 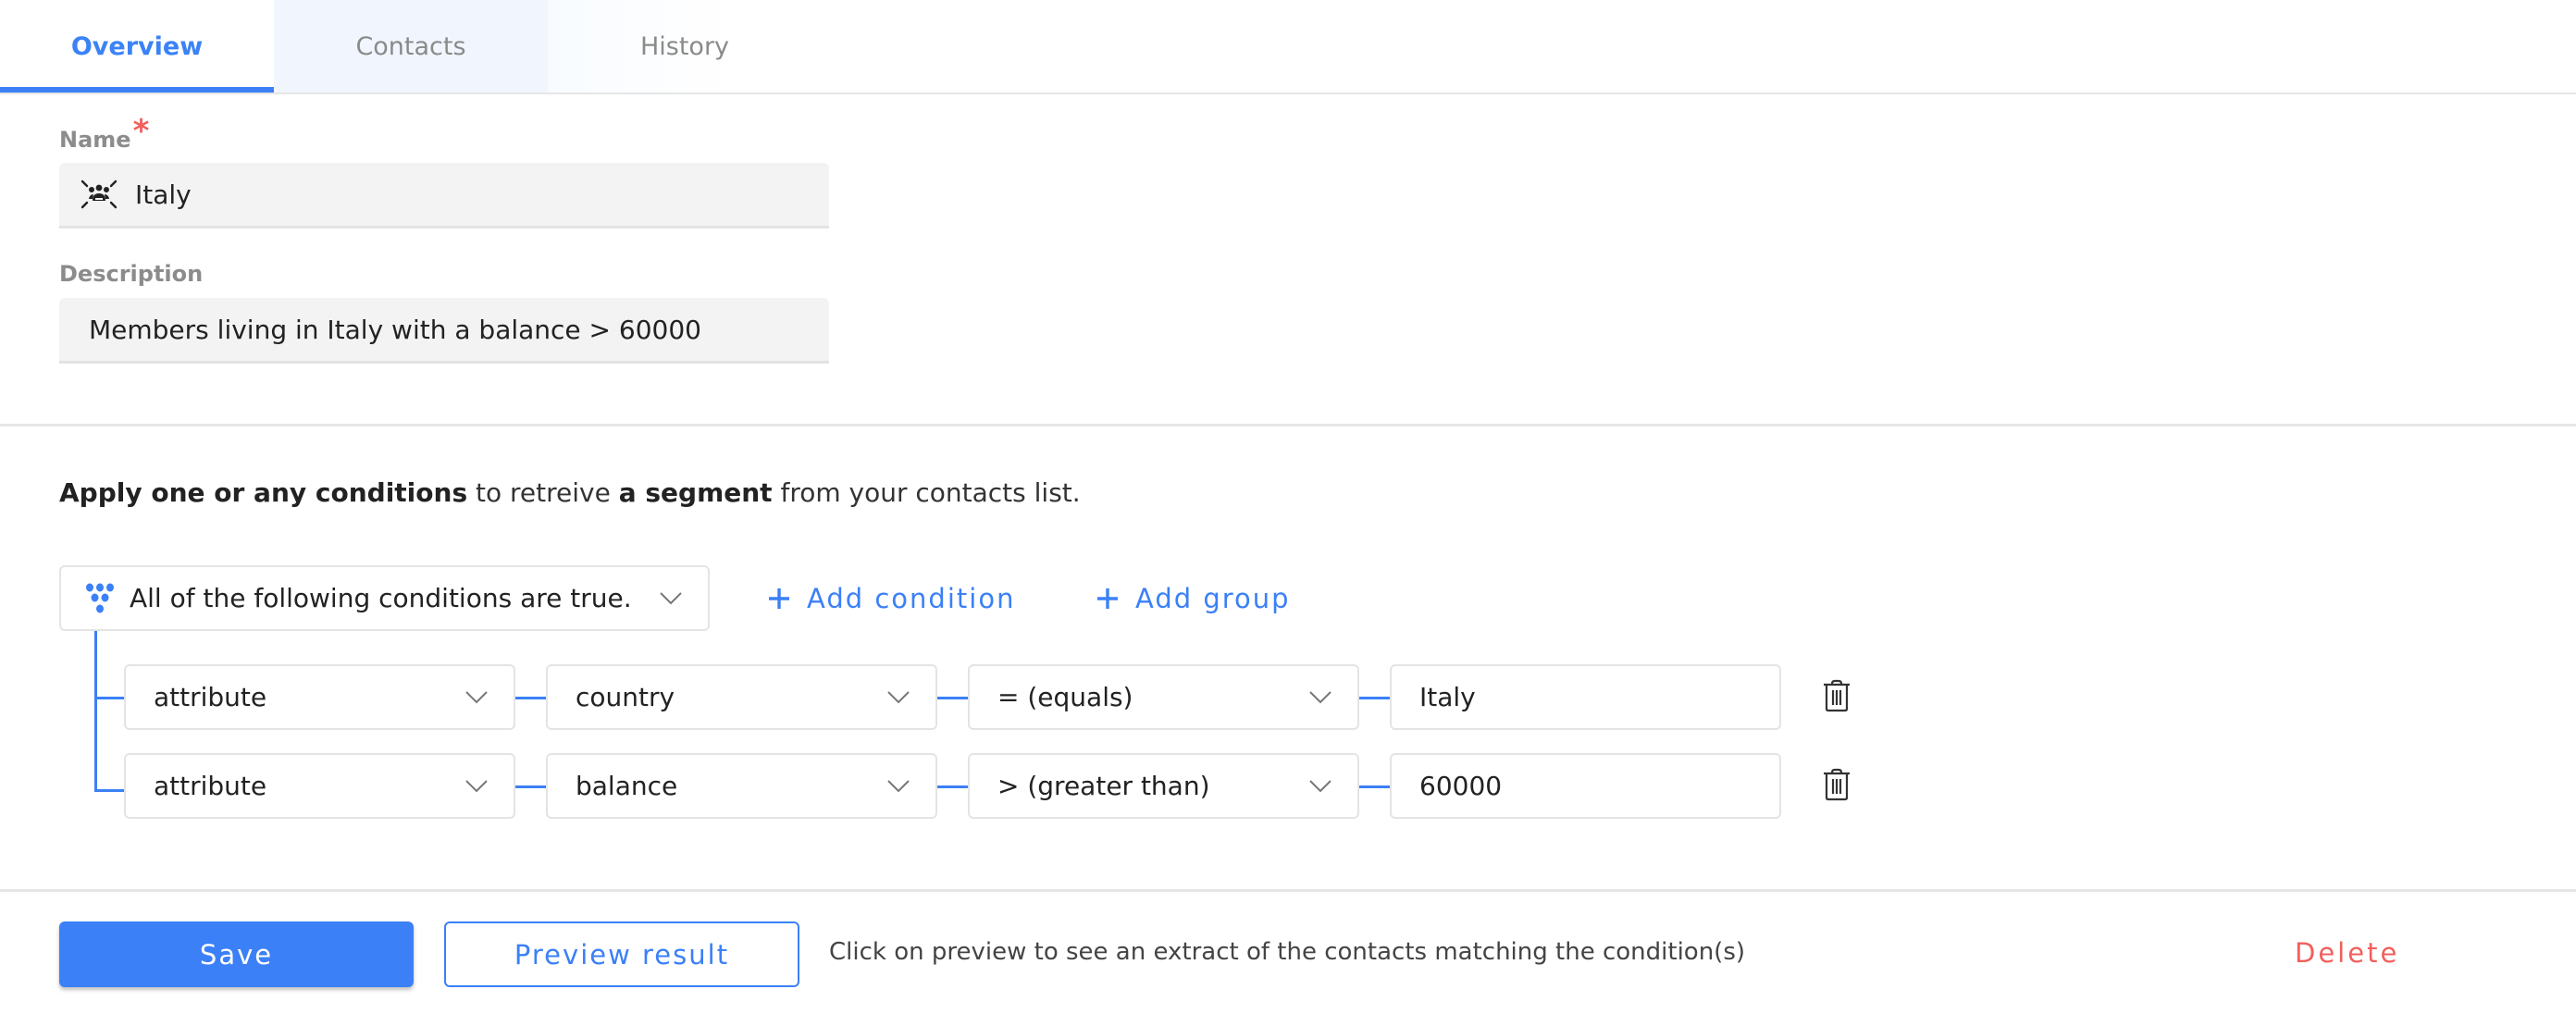 What do you see at coordinates (926, 492) in the screenshot?
I see `intro-text-4: from your contacts list.` at bounding box center [926, 492].